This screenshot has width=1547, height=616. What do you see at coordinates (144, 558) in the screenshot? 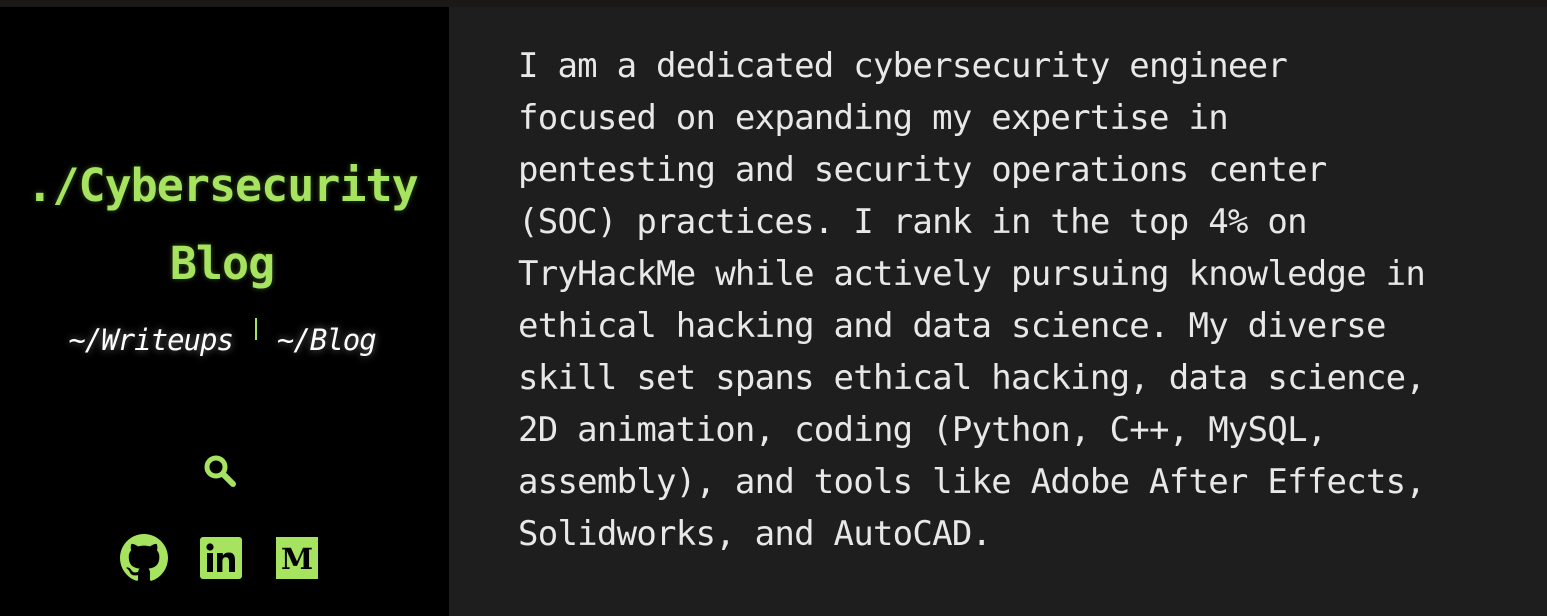
I see `github-icon` at bounding box center [144, 558].